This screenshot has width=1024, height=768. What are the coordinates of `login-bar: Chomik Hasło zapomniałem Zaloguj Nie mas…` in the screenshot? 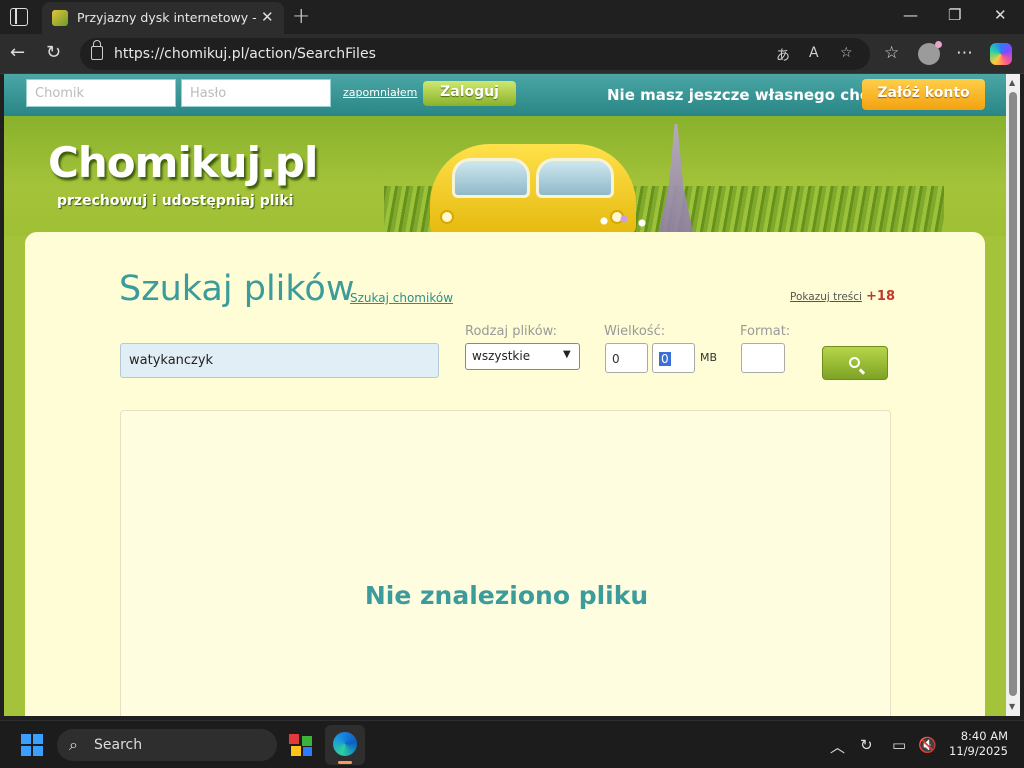 It's located at (505, 95).